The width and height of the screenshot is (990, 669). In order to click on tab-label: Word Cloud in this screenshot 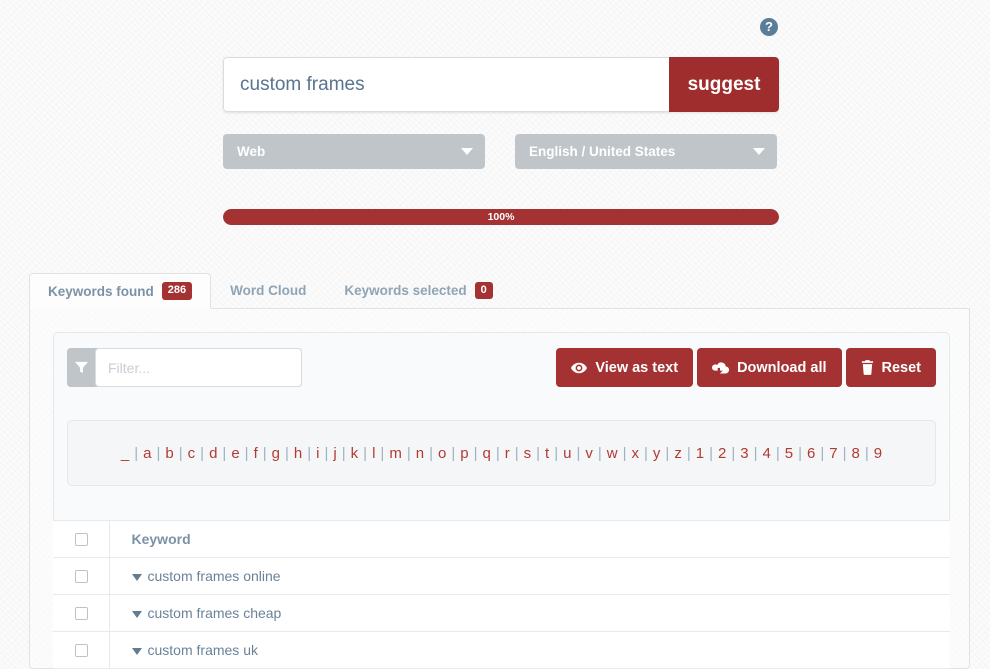, I will do `click(268, 290)`.